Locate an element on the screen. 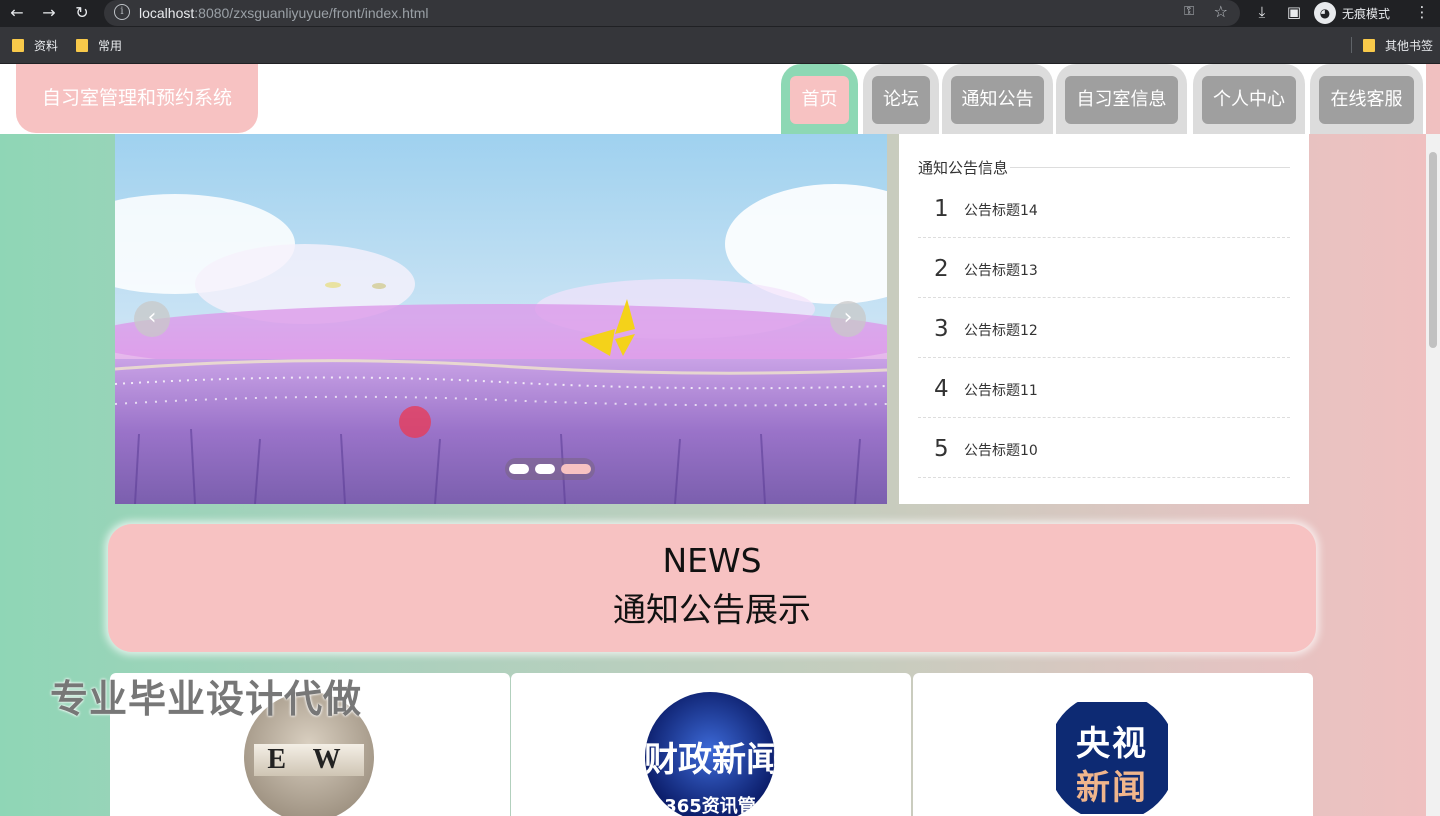  scrollbar-thumb is located at coordinates (1433, 250).